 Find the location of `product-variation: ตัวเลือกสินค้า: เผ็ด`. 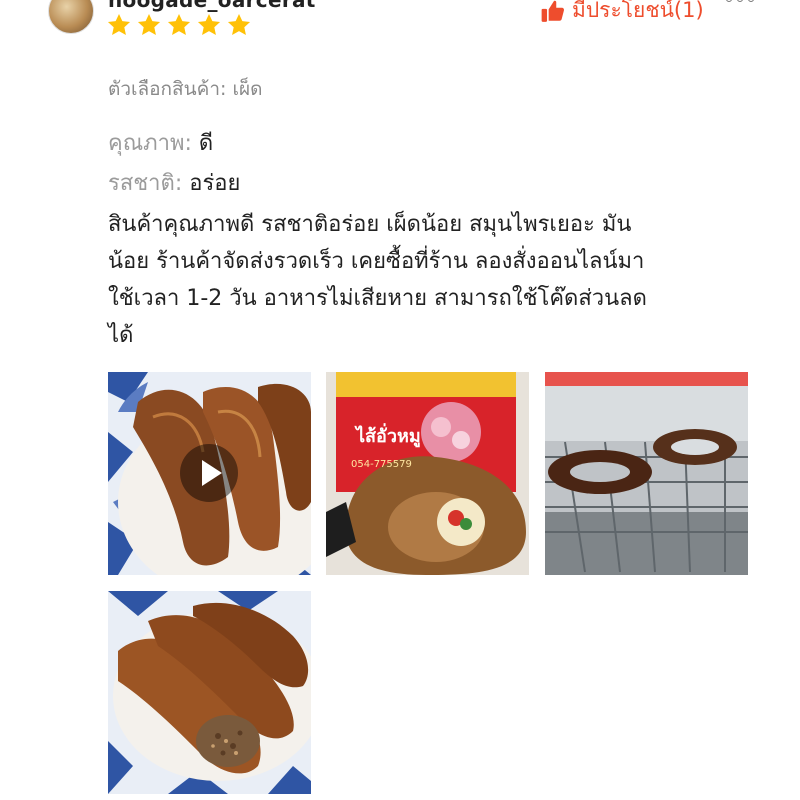

product-variation: ตัวเลือกสินค้า: เผ็ด is located at coordinates (185, 89).